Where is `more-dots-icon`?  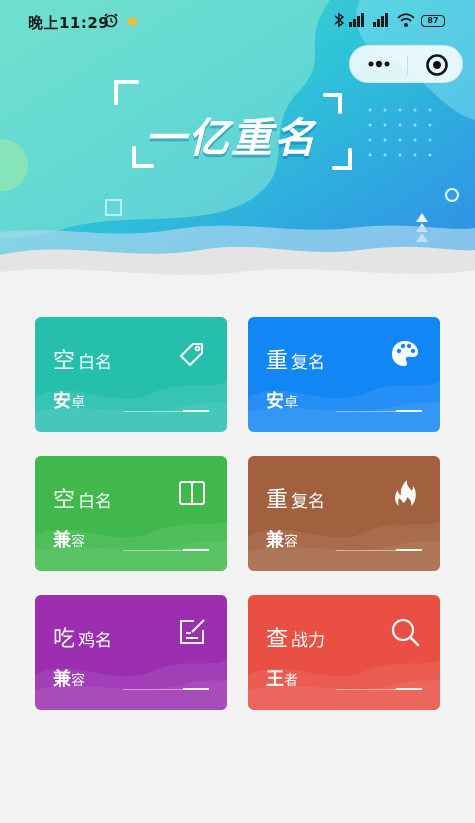 more-dots-icon is located at coordinates (379, 64).